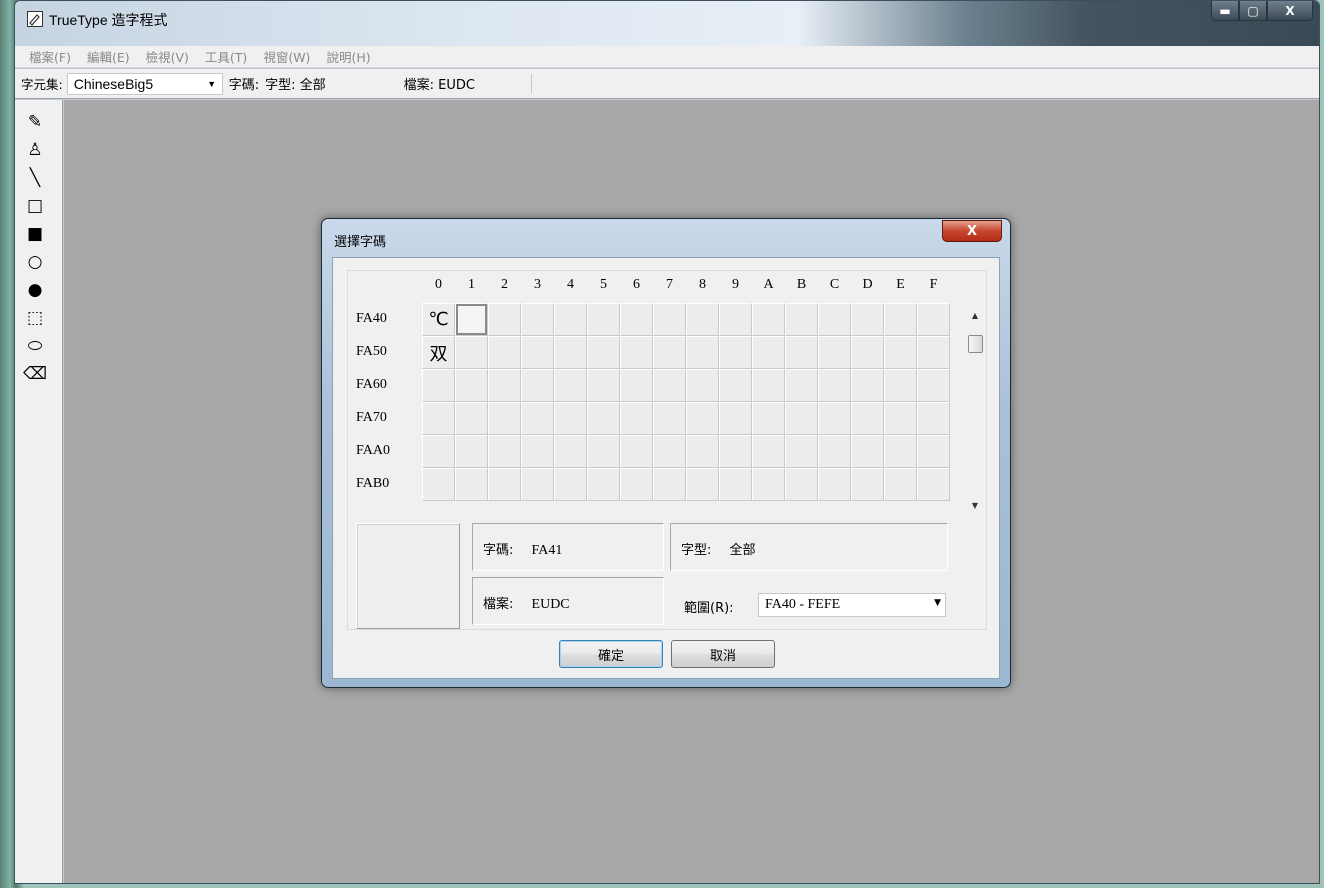 The height and width of the screenshot is (888, 1324). Describe the element at coordinates (438, 352) in the screenshot. I see `code-cell: 双` at that location.